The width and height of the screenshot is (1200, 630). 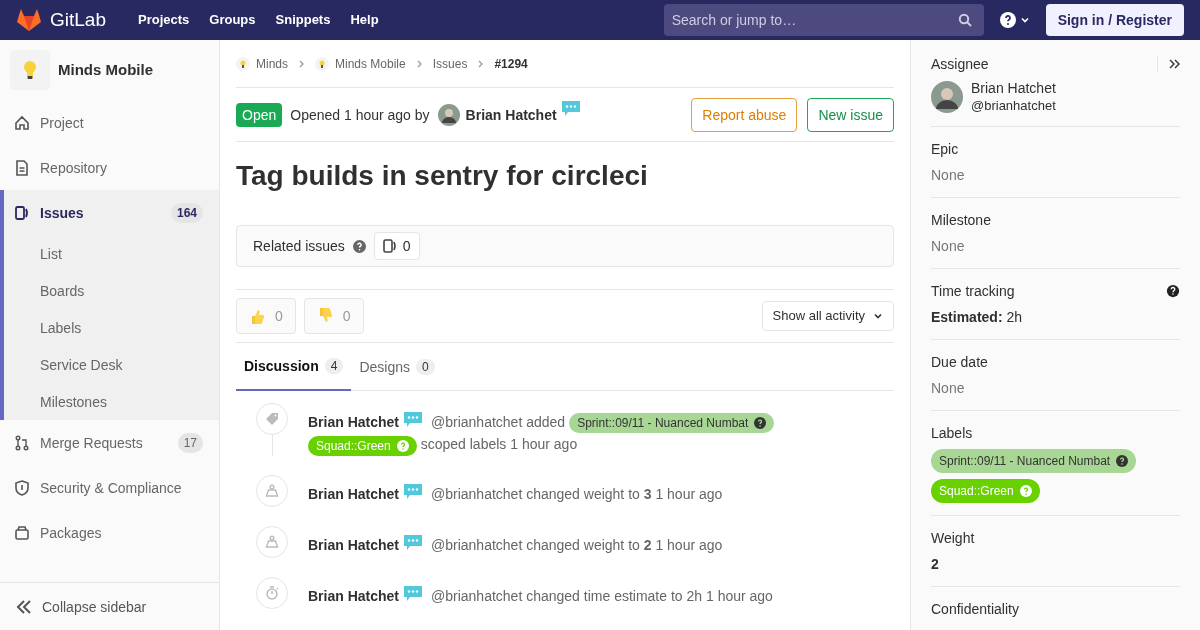 What do you see at coordinates (111, 212) in the screenshot?
I see `sidebar-item: Issues 164` at bounding box center [111, 212].